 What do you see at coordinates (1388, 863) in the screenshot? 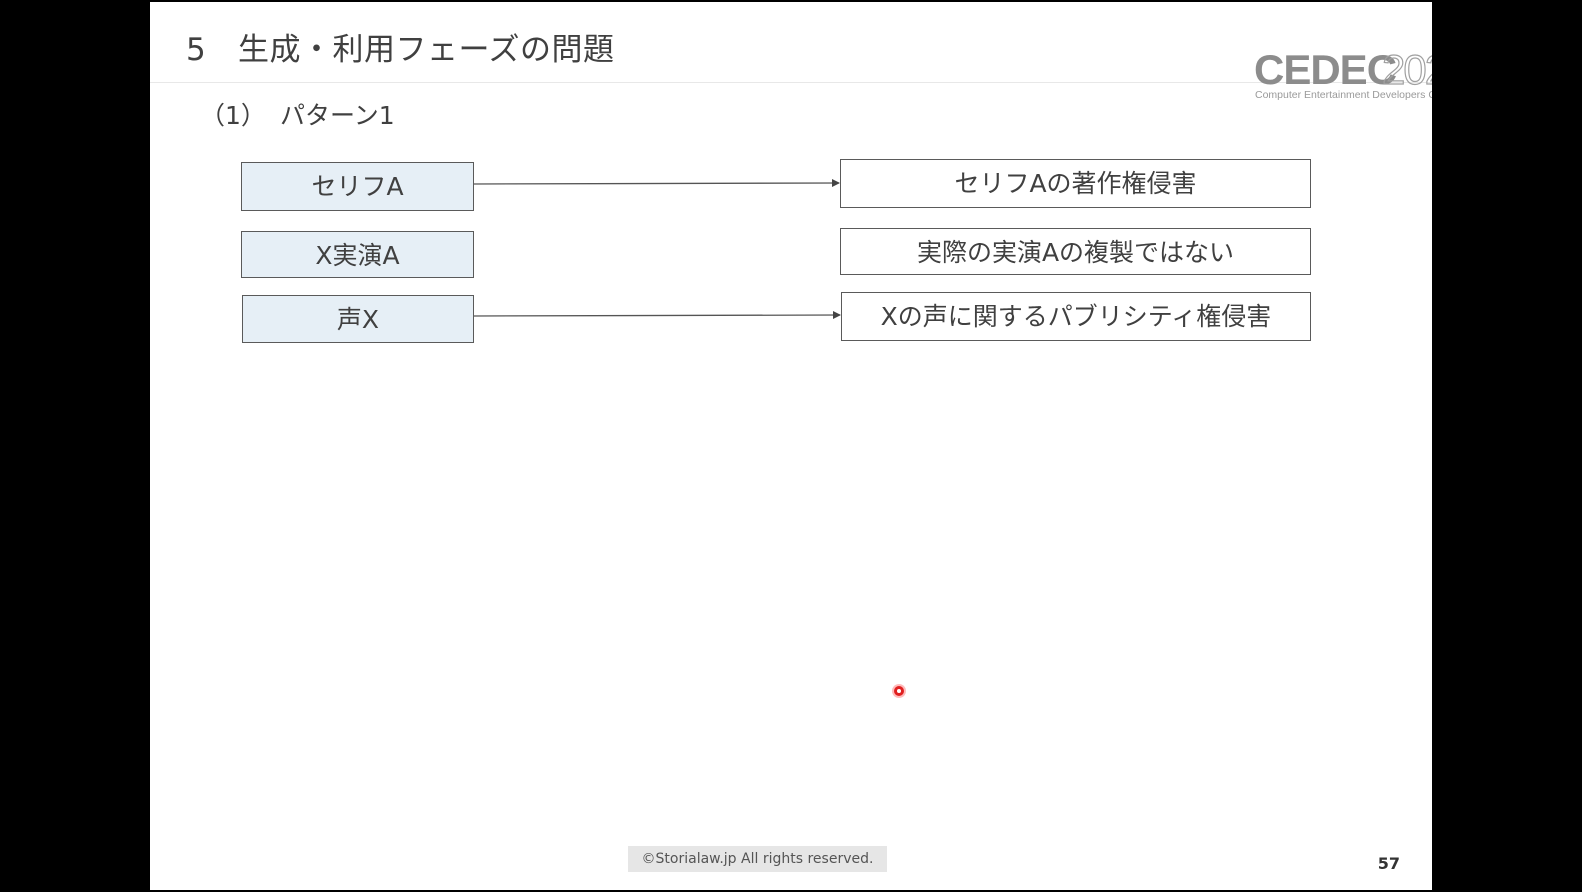
I see `page-number: 57` at bounding box center [1388, 863].